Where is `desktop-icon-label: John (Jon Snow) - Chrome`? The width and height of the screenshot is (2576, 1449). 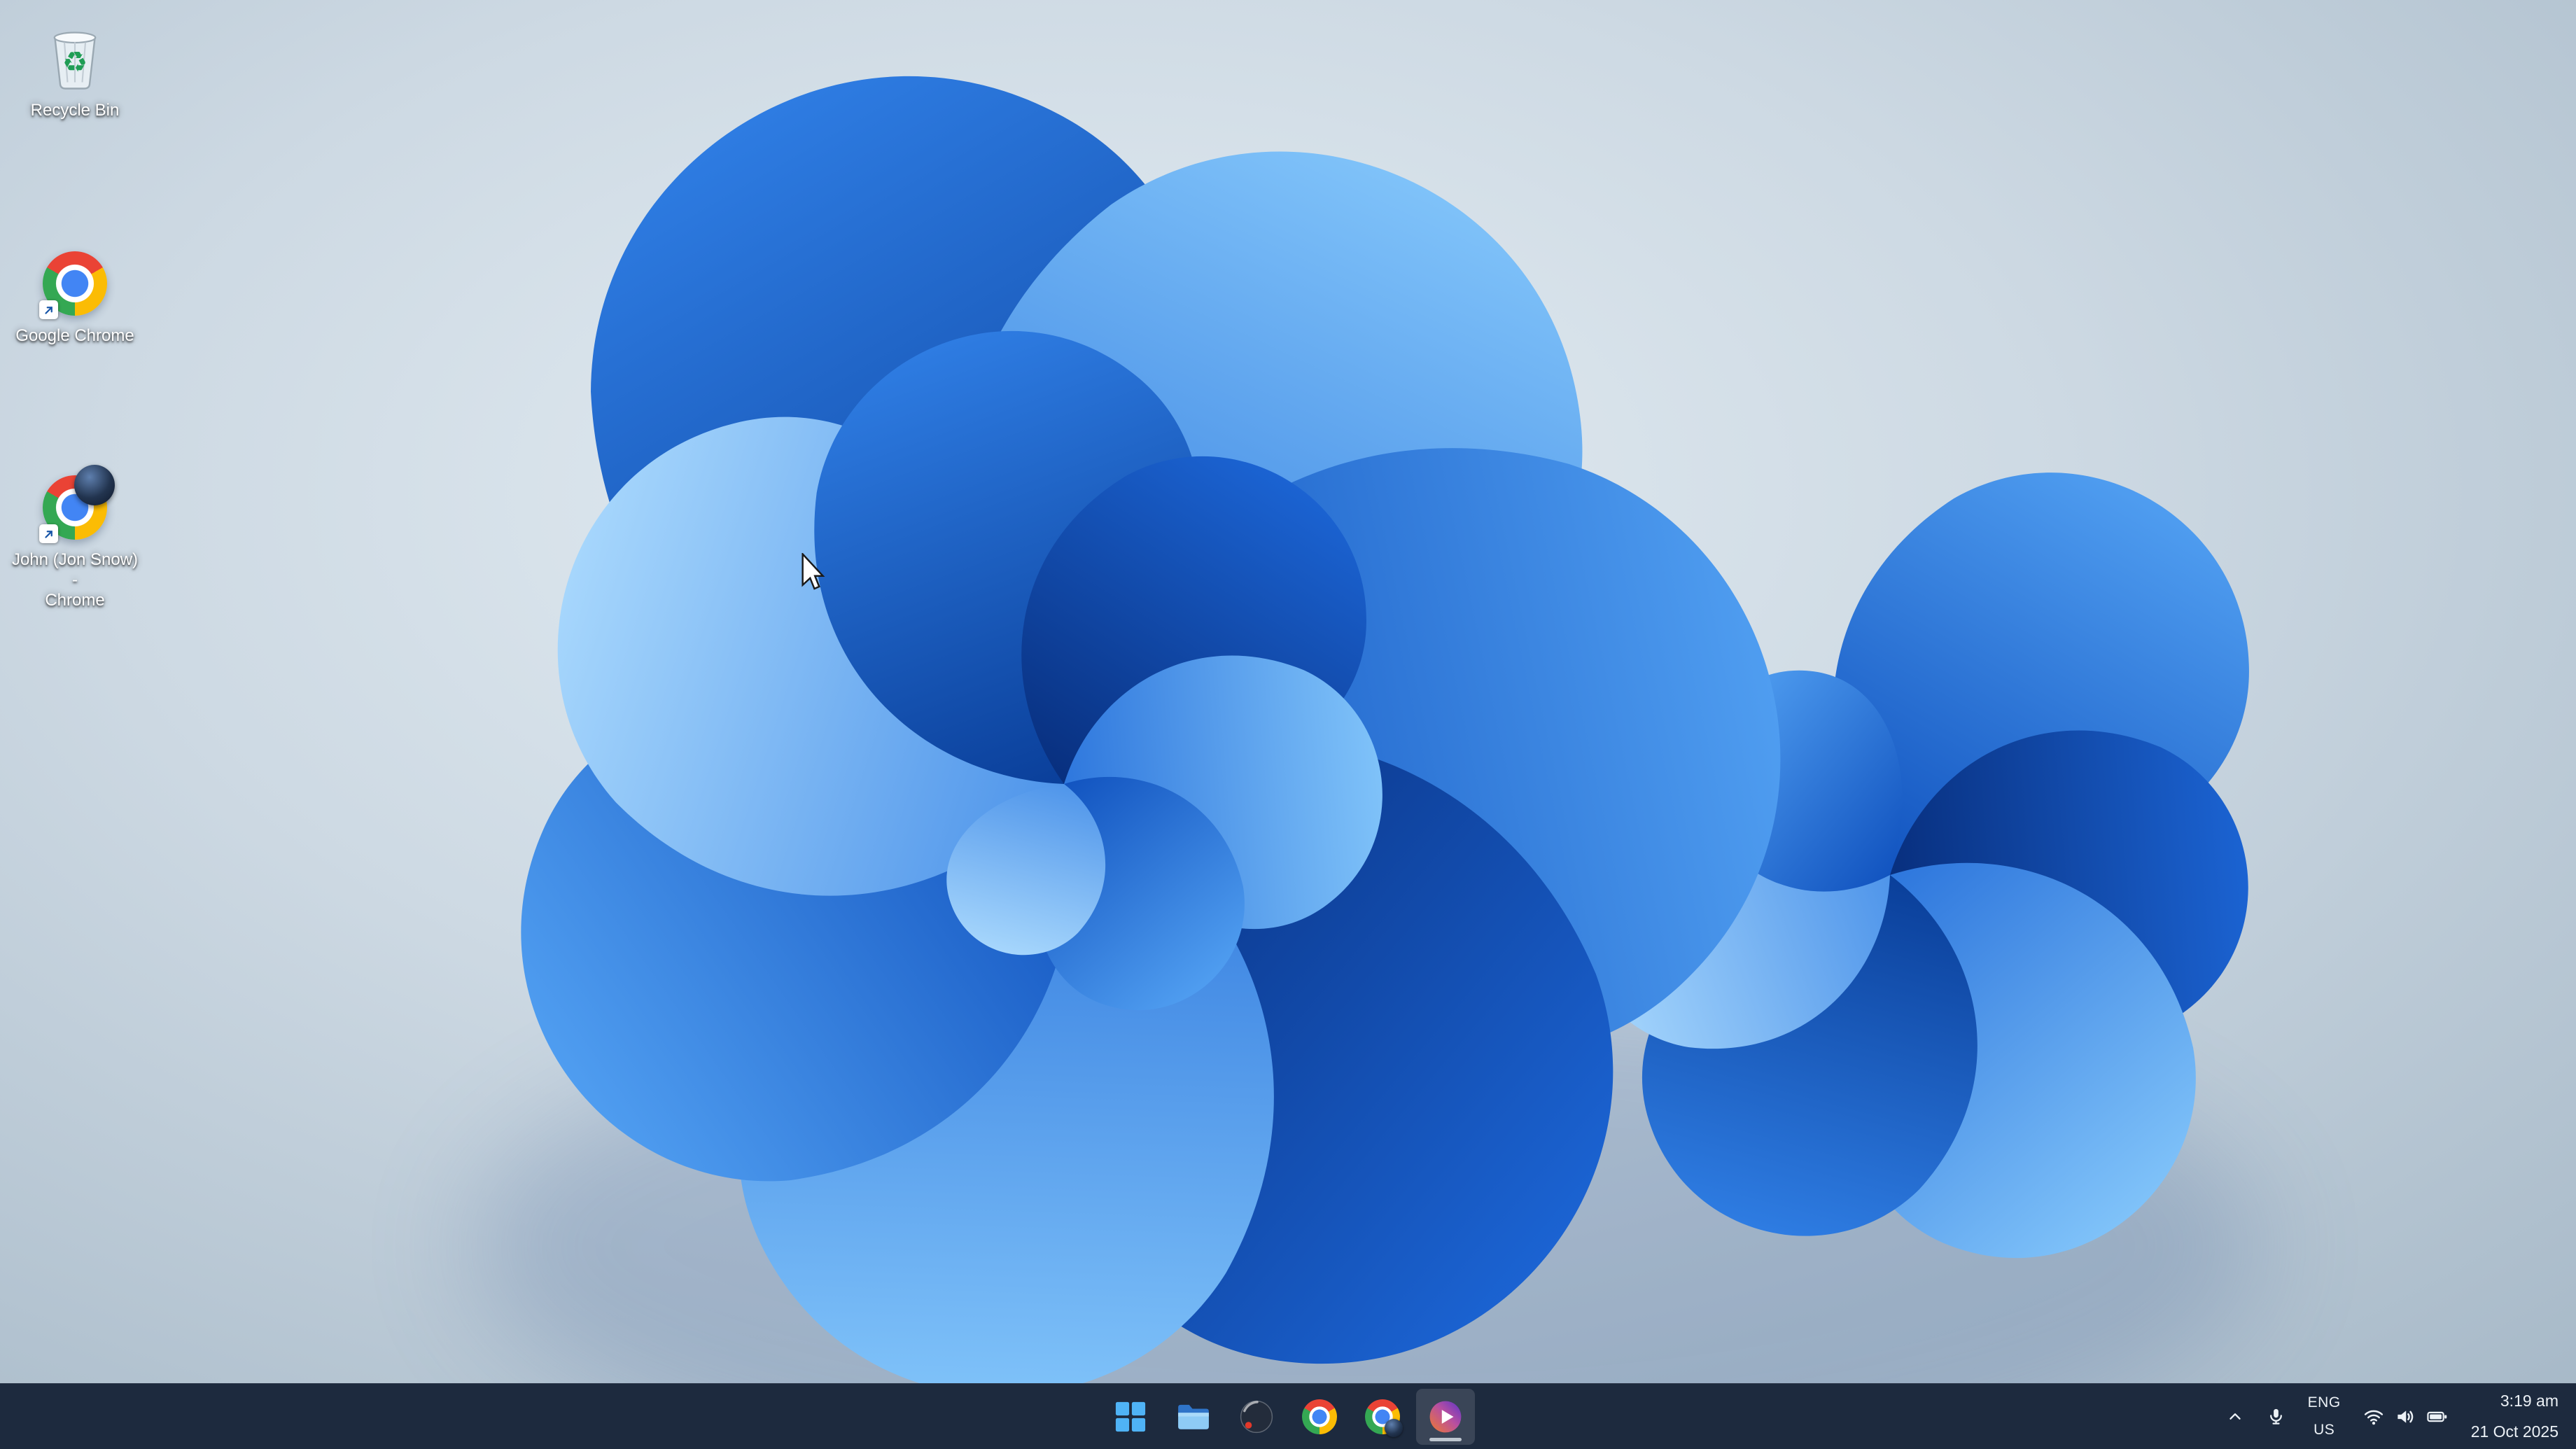 desktop-icon-label: John (Jon Snow) - Chrome is located at coordinates (75, 580).